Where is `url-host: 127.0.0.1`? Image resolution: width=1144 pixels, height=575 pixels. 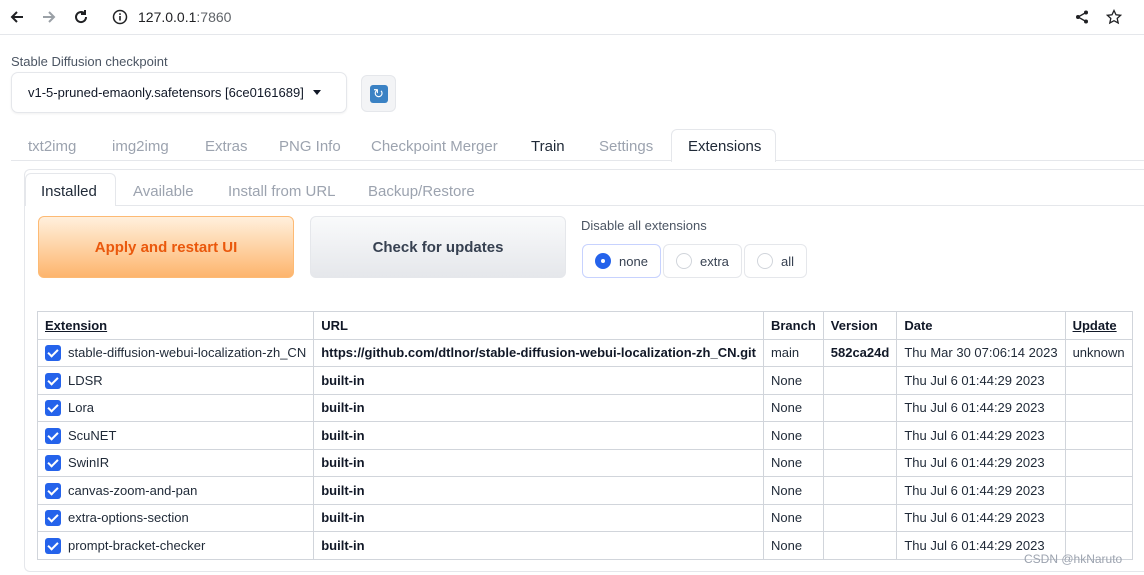
url-host: 127.0.0.1 is located at coordinates (167, 17).